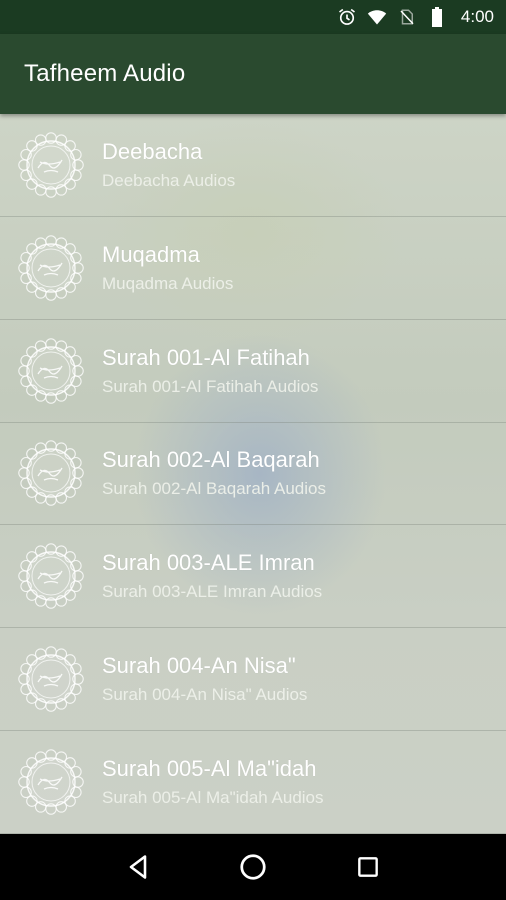  What do you see at coordinates (253, 268) in the screenshot?
I see `list-item: Muqadma Muqadma Audios` at bounding box center [253, 268].